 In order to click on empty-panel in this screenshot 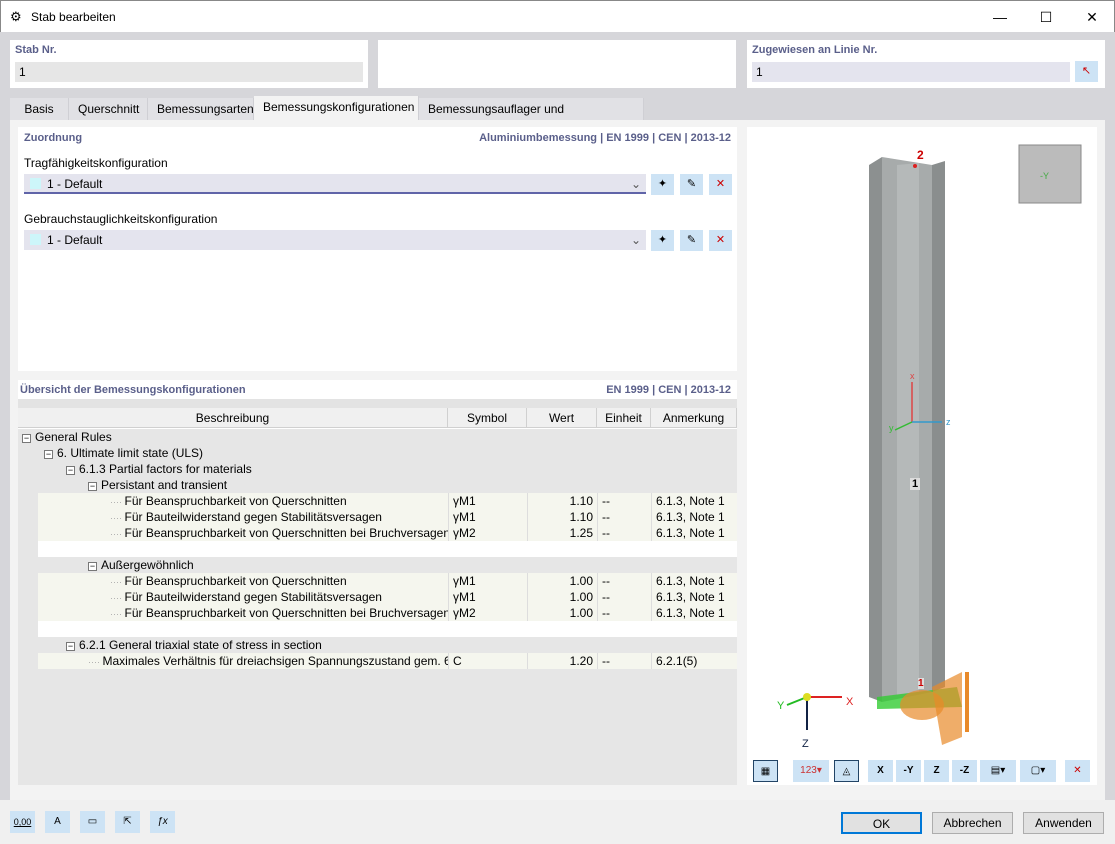, I will do `click(557, 64)`.